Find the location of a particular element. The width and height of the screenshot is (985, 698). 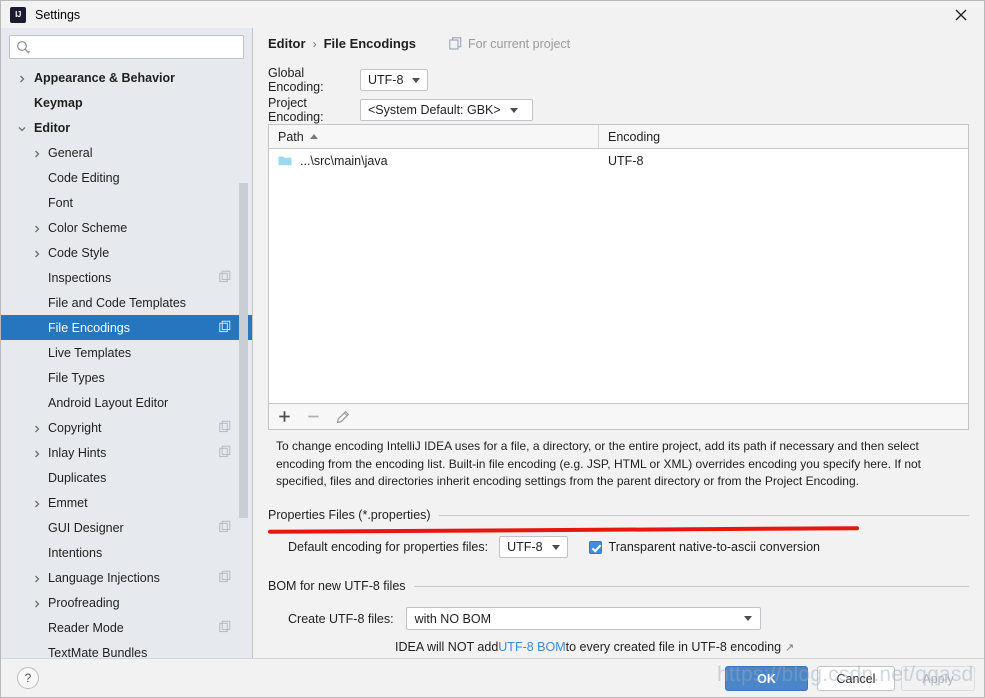

sidebar-item-code-editing: Code Editing is located at coordinates (126, 177).